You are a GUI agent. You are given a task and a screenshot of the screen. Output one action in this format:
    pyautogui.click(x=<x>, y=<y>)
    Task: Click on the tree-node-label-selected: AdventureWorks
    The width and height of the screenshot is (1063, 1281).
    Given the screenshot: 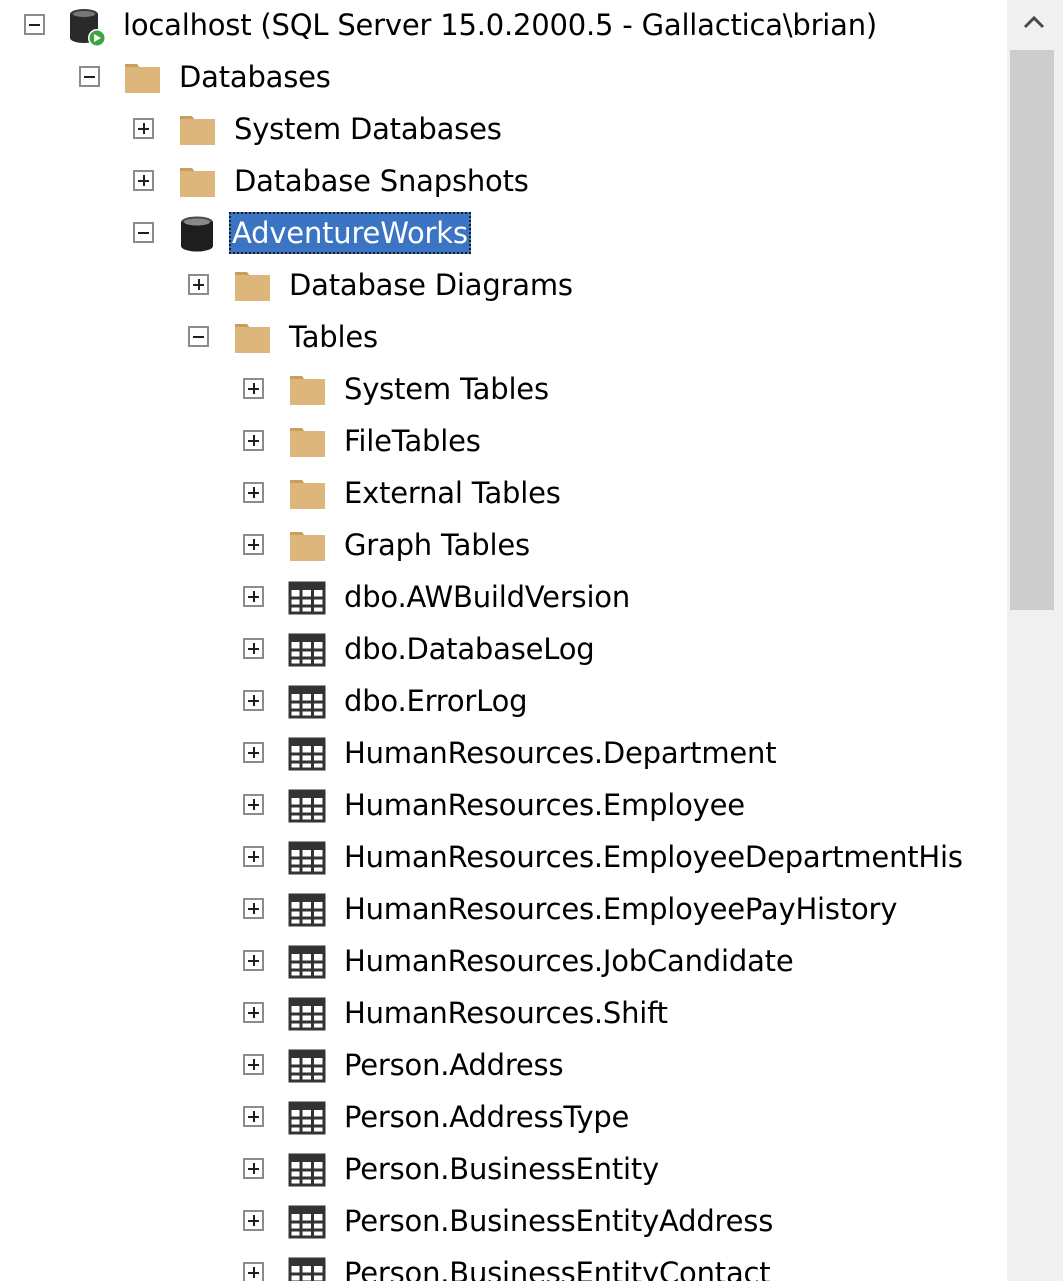 What is the action you would take?
    pyautogui.click(x=350, y=233)
    